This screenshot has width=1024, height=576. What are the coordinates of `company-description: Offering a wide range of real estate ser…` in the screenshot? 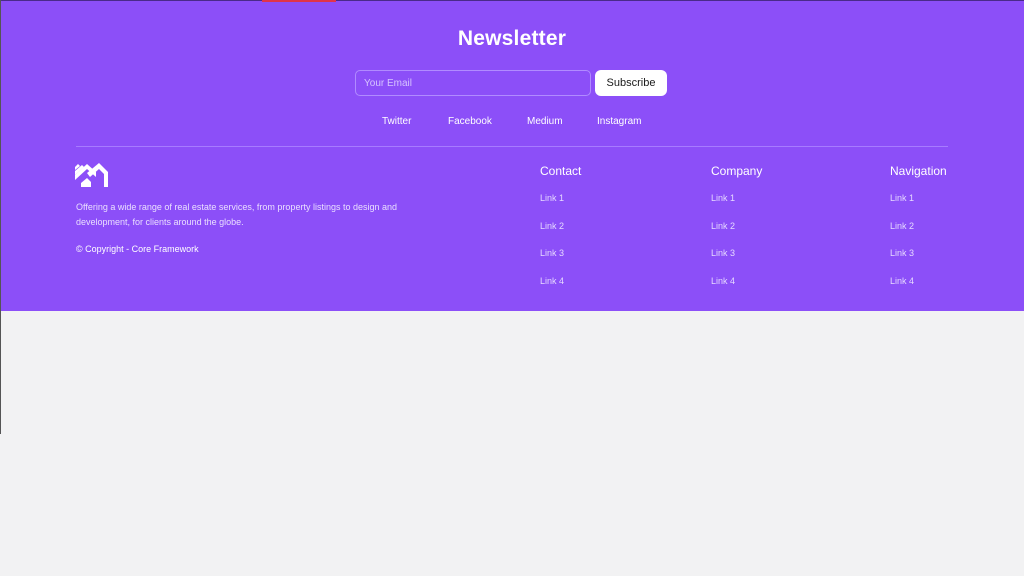 It's located at (236, 214).